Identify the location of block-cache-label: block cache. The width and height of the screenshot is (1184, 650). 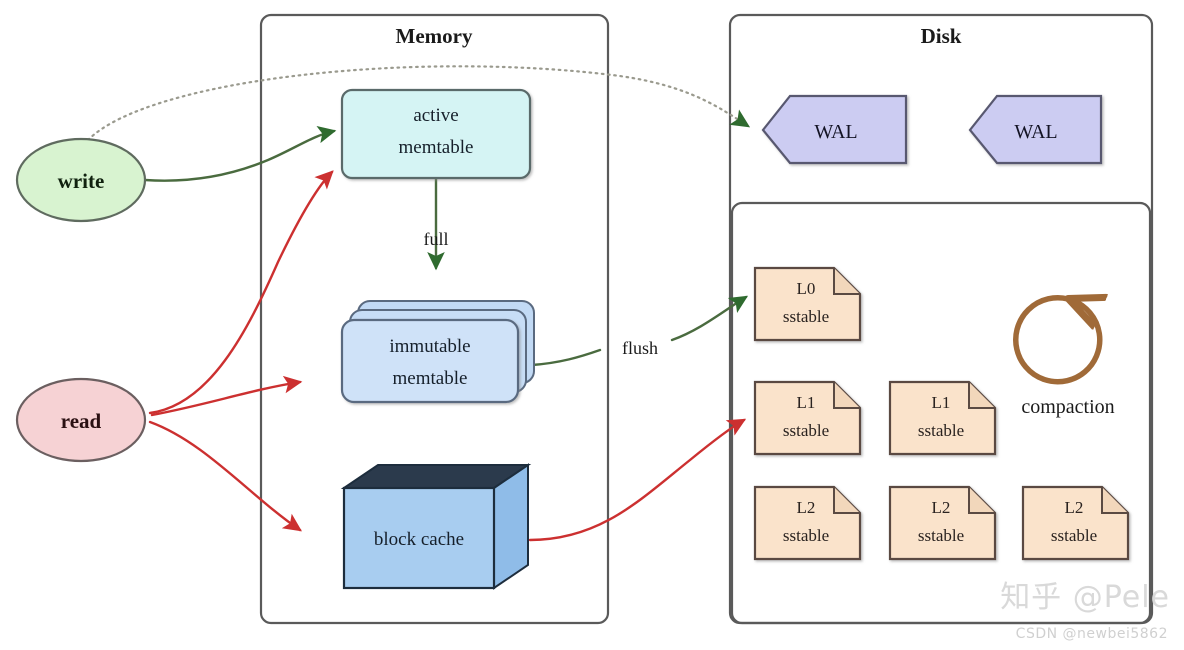
(419, 539).